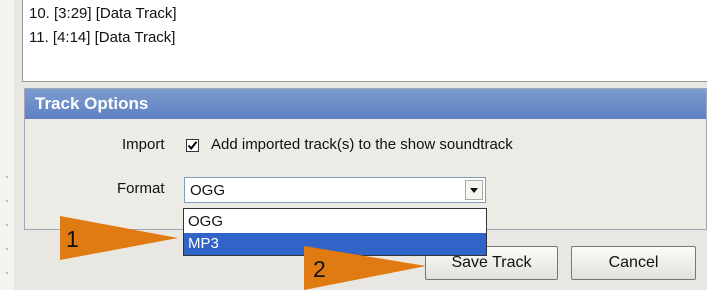 The width and height of the screenshot is (707, 290). Describe the element at coordinates (319, 269) in the screenshot. I see `callout-number-2: 2` at that location.